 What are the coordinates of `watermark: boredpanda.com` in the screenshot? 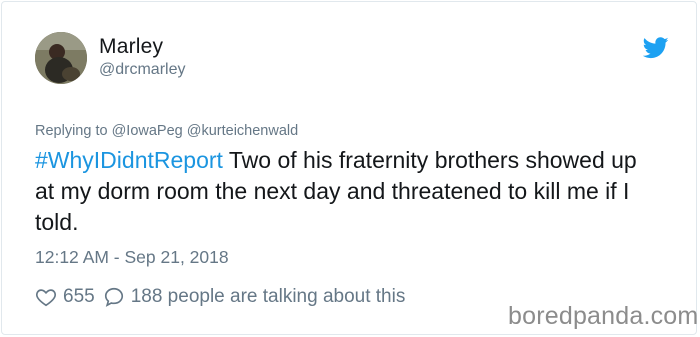 It's located at (603, 316).